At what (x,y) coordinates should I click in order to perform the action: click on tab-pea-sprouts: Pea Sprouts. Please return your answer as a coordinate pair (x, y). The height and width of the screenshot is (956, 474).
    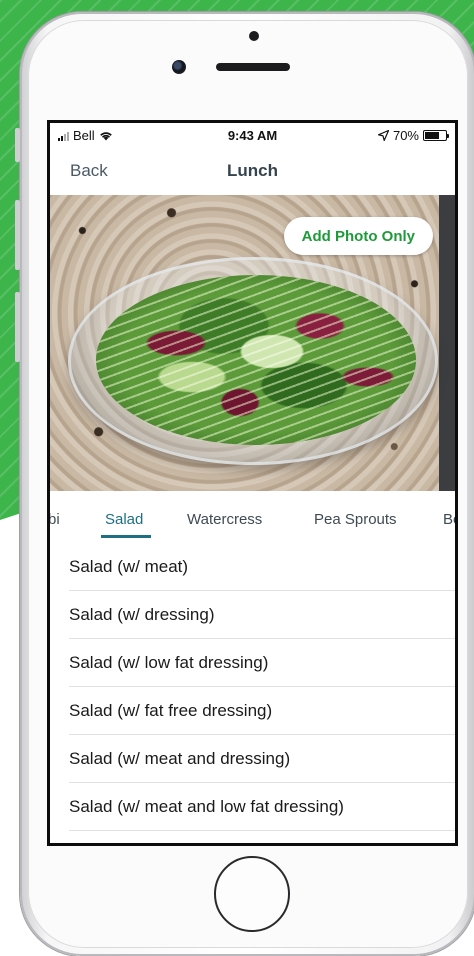
    Looking at the image, I should click on (355, 519).